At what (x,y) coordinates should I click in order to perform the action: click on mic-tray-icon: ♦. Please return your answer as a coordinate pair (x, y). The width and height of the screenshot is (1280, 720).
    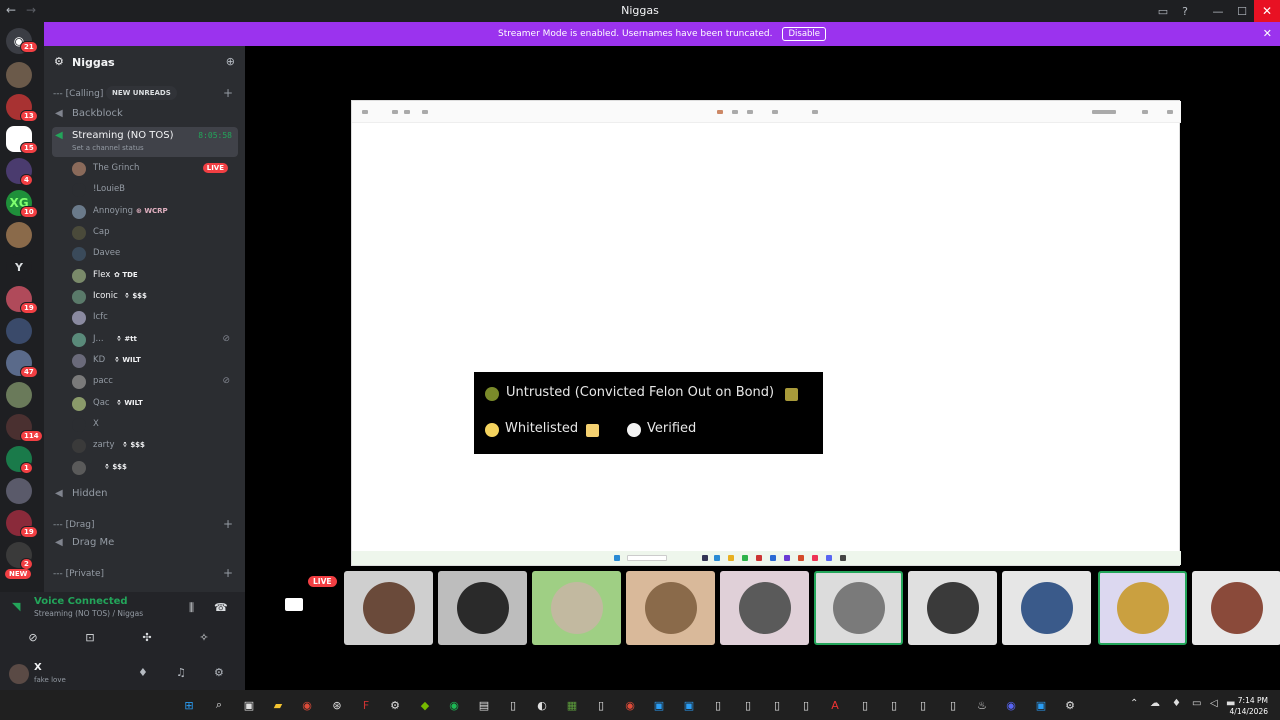
    Looking at the image, I should click on (1176, 703).